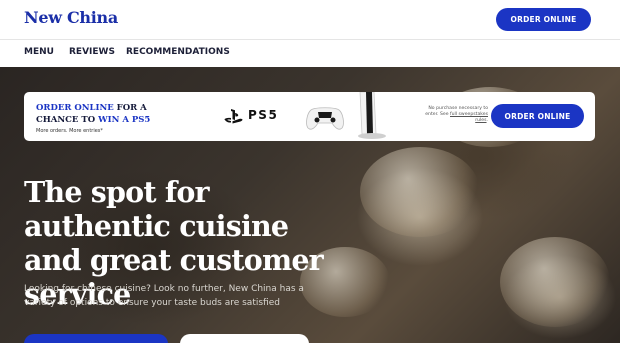 The width and height of the screenshot is (620, 343). I want to click on playstation-logo-icon, so click(233, 116).